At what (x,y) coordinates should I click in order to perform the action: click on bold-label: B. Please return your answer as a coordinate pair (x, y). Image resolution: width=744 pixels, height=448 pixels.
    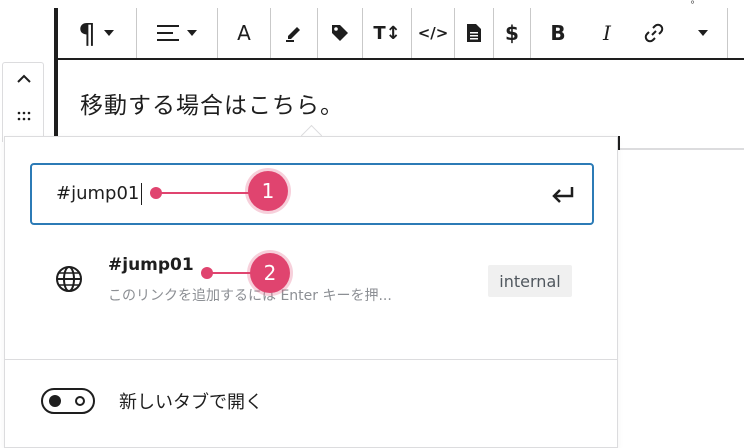
    Looking at the image, I should click on (558, 33).